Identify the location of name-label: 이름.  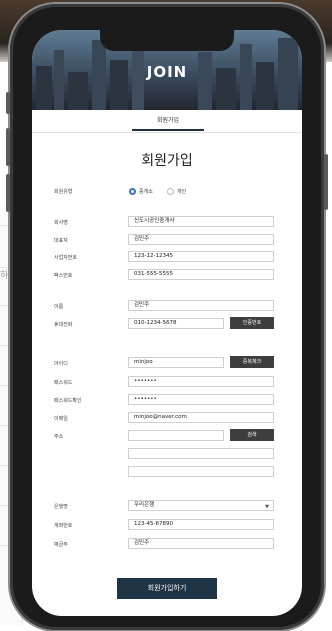
(59, 307).